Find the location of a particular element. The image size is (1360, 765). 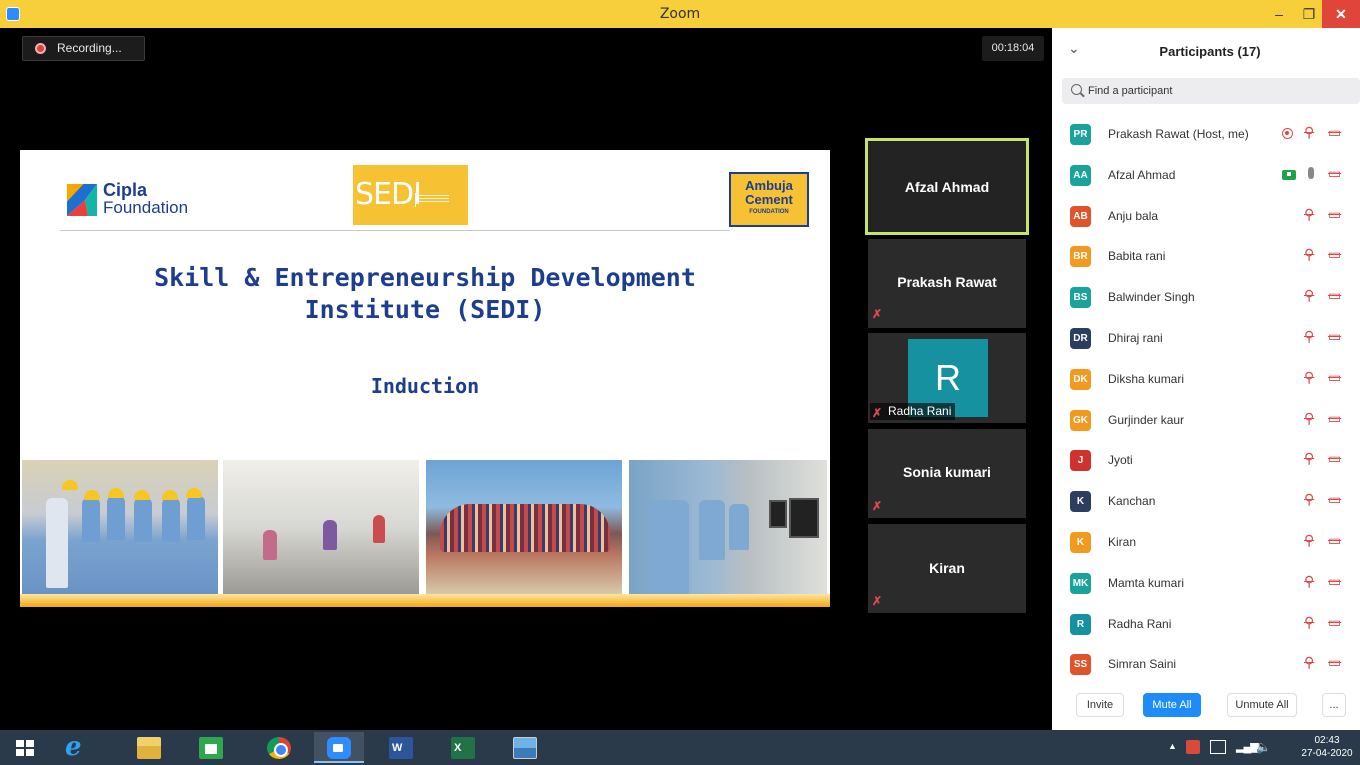

video-tile: Kiran ✗ is located at coordinates (947, 568).